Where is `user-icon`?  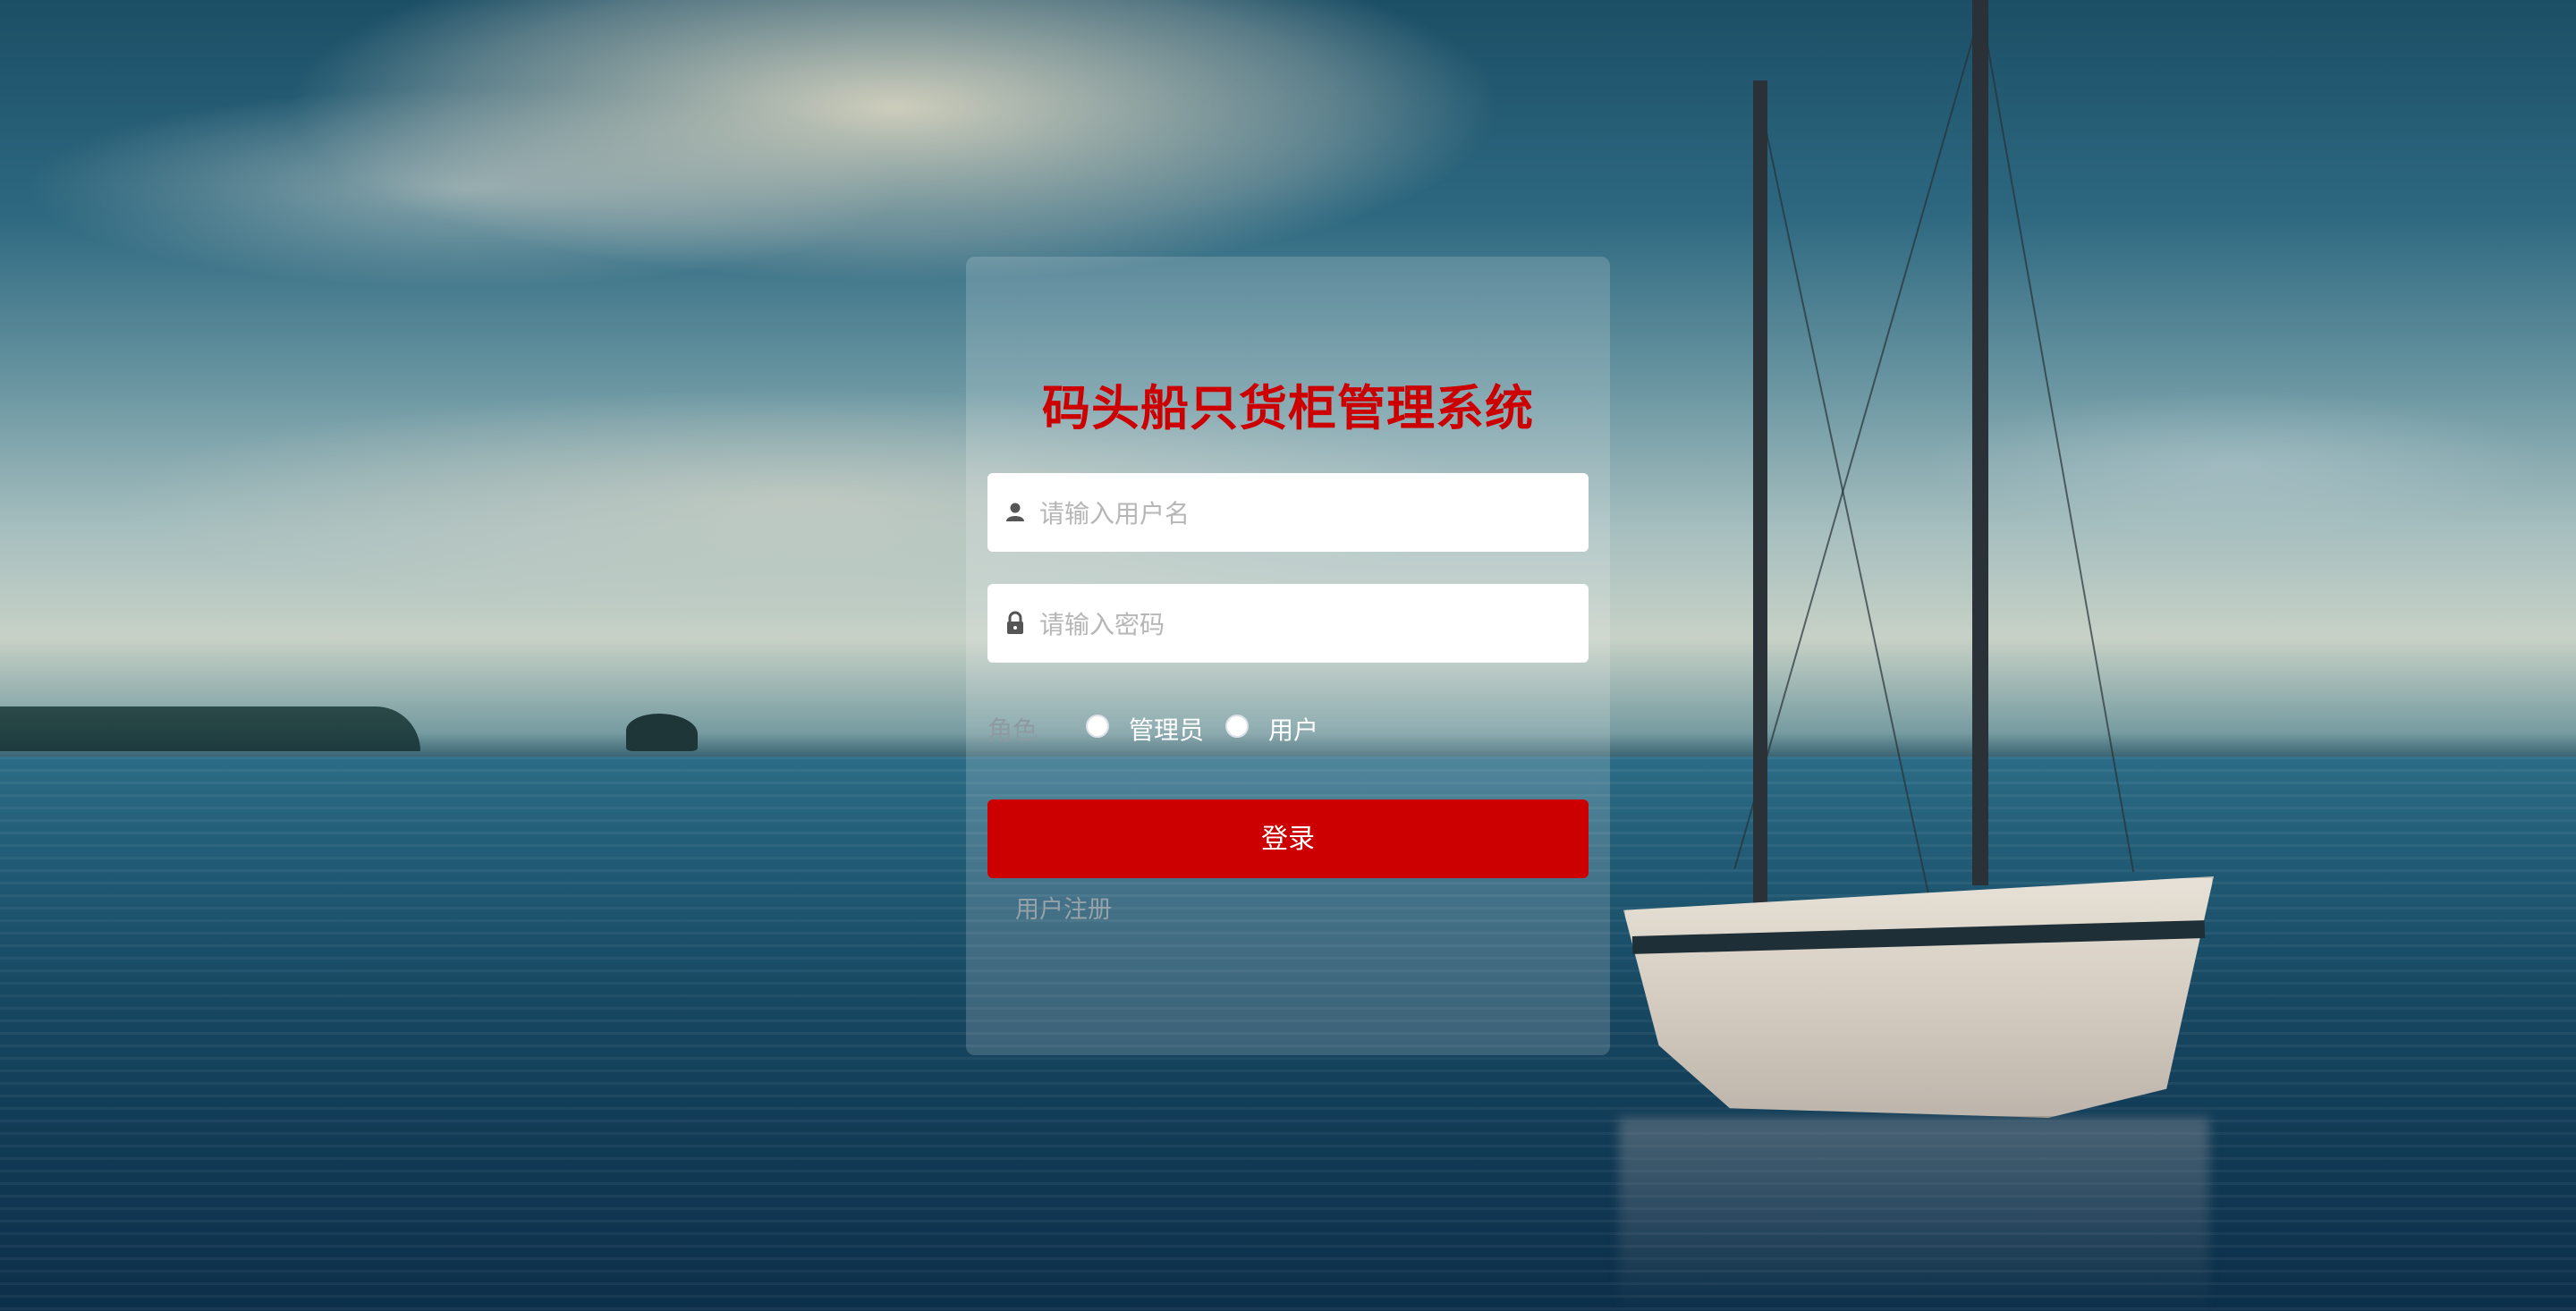
user-icon is located at coordinates (1015, 512).